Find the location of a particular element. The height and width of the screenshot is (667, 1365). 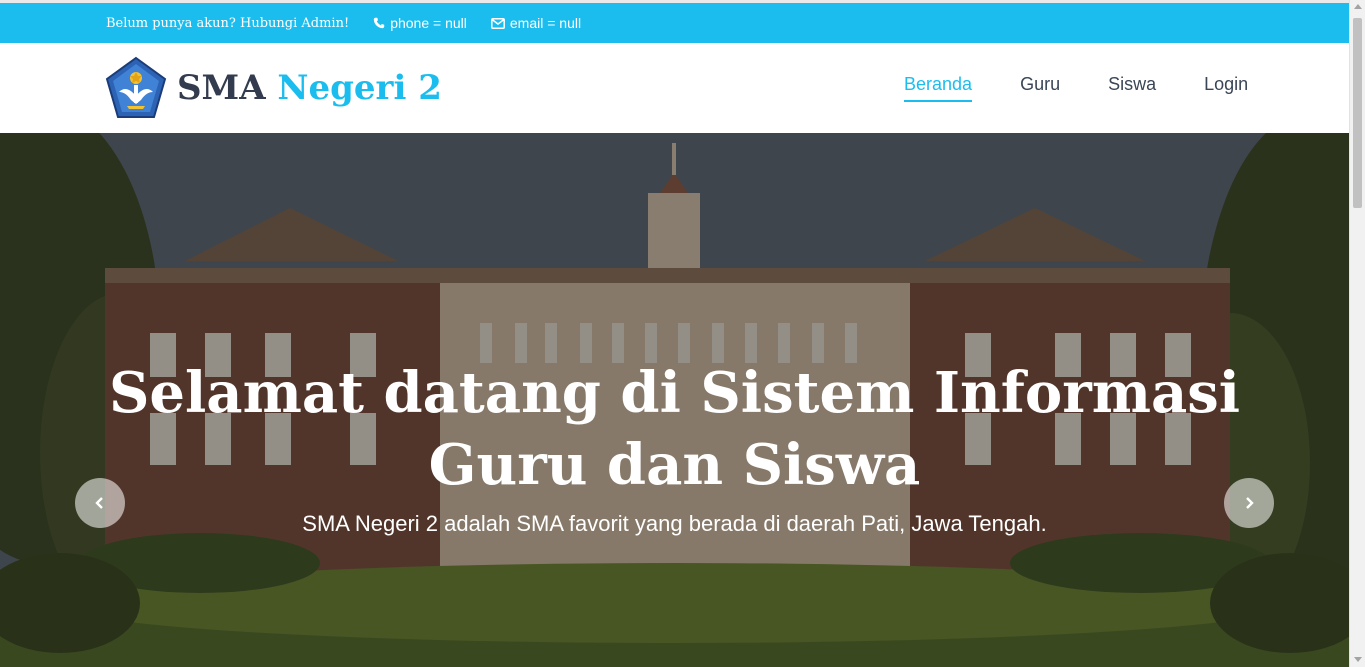

hero-title-line1: Selamat datang di Sistem Informasi is located at coordinates (674, 393).